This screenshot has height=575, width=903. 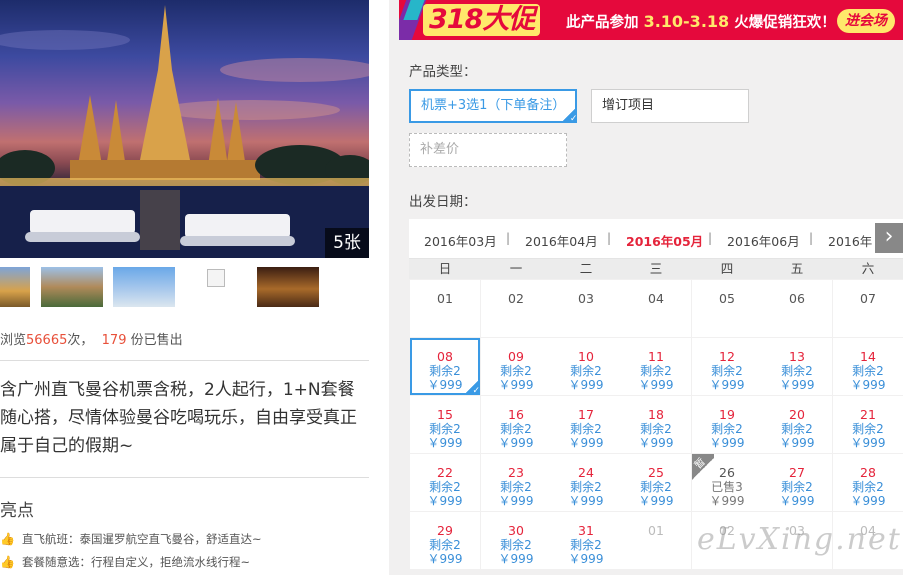 I want to click on calendar-day: 28 剩余2 ￥999, so click(x=868, y=482).